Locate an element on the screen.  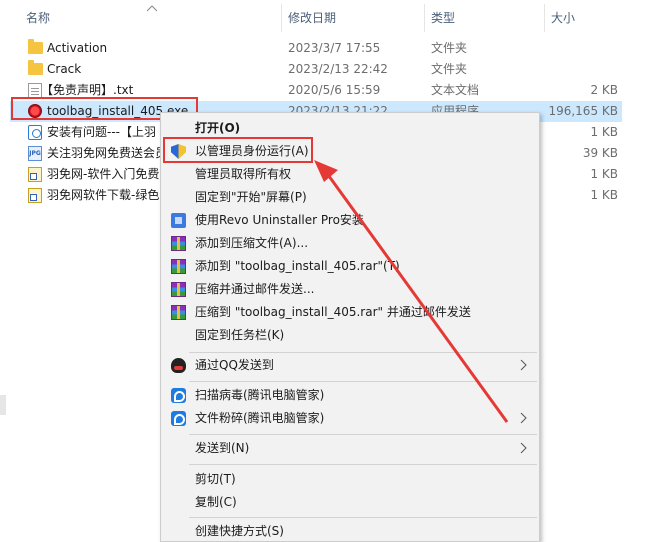
menu-item-pin-start: 固定到"开始"屏幕(P) is located at coordinates (350, 197).